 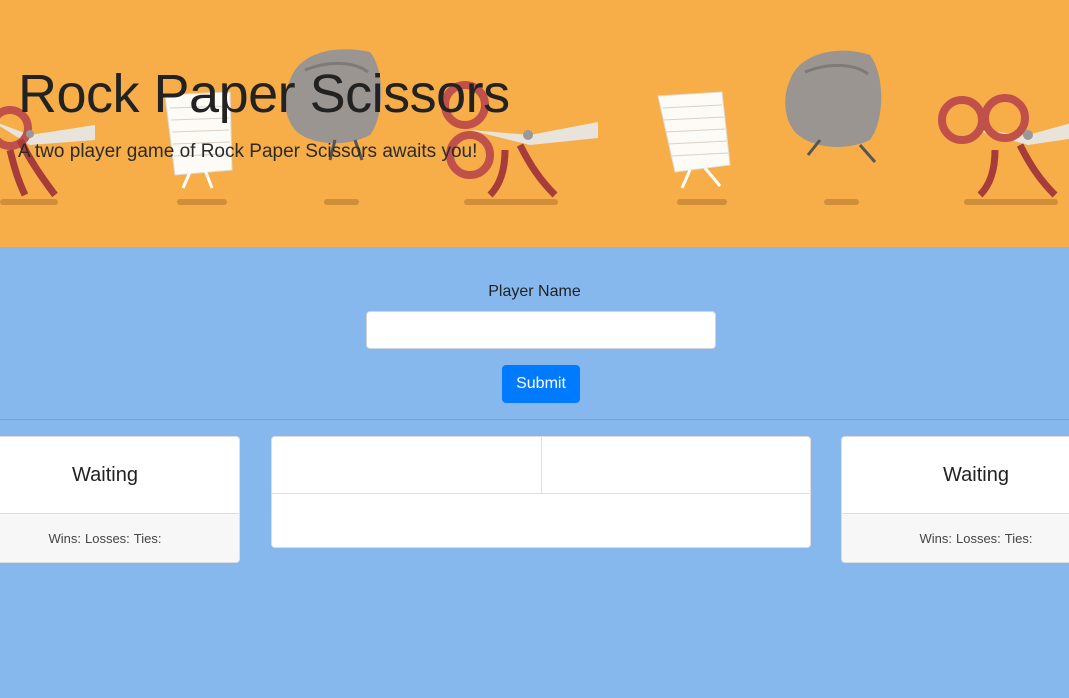 I want to click on player-one-card: Waiting Wins: Losses: Ties:, so click(x=120, y=499).